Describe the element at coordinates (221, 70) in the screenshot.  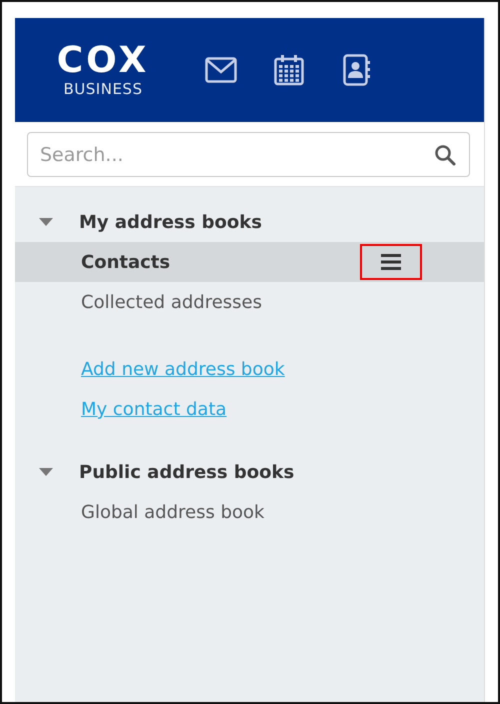
I see `mail-icon` at that location.